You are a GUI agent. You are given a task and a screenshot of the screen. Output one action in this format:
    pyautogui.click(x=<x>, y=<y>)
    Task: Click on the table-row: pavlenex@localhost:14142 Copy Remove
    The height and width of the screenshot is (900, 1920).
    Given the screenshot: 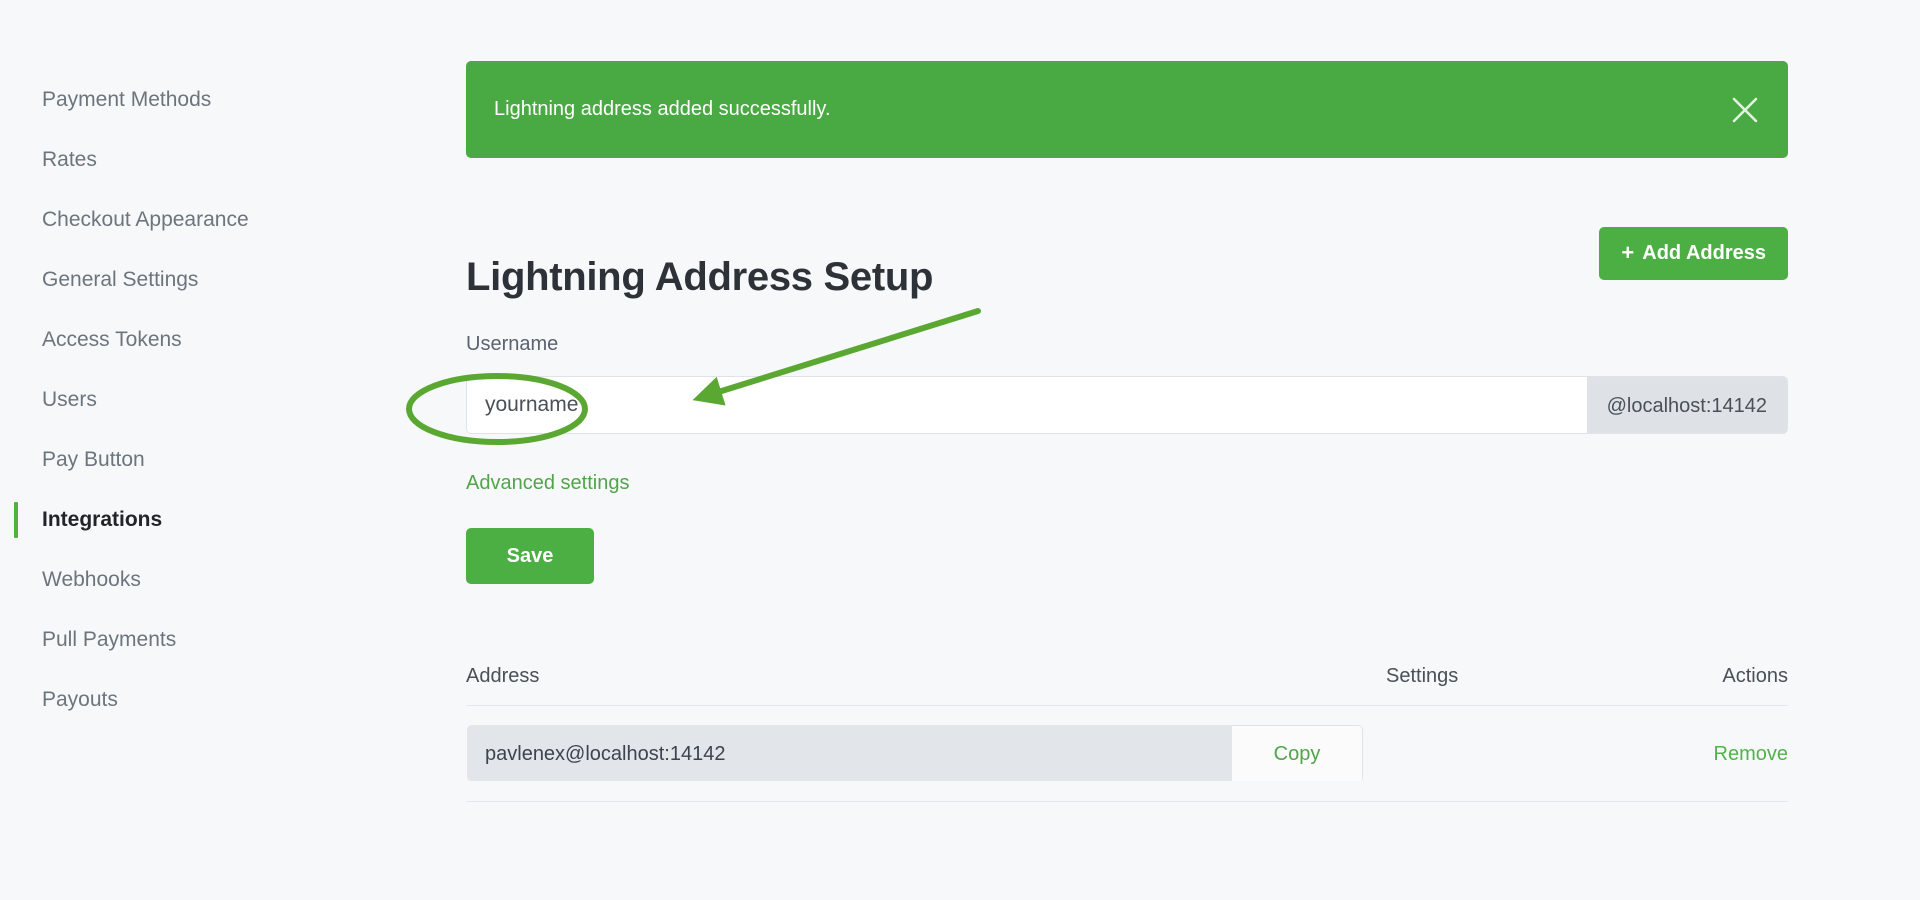 What is the action you would take?
    pyautogui.click(x=1127, y=754)
    